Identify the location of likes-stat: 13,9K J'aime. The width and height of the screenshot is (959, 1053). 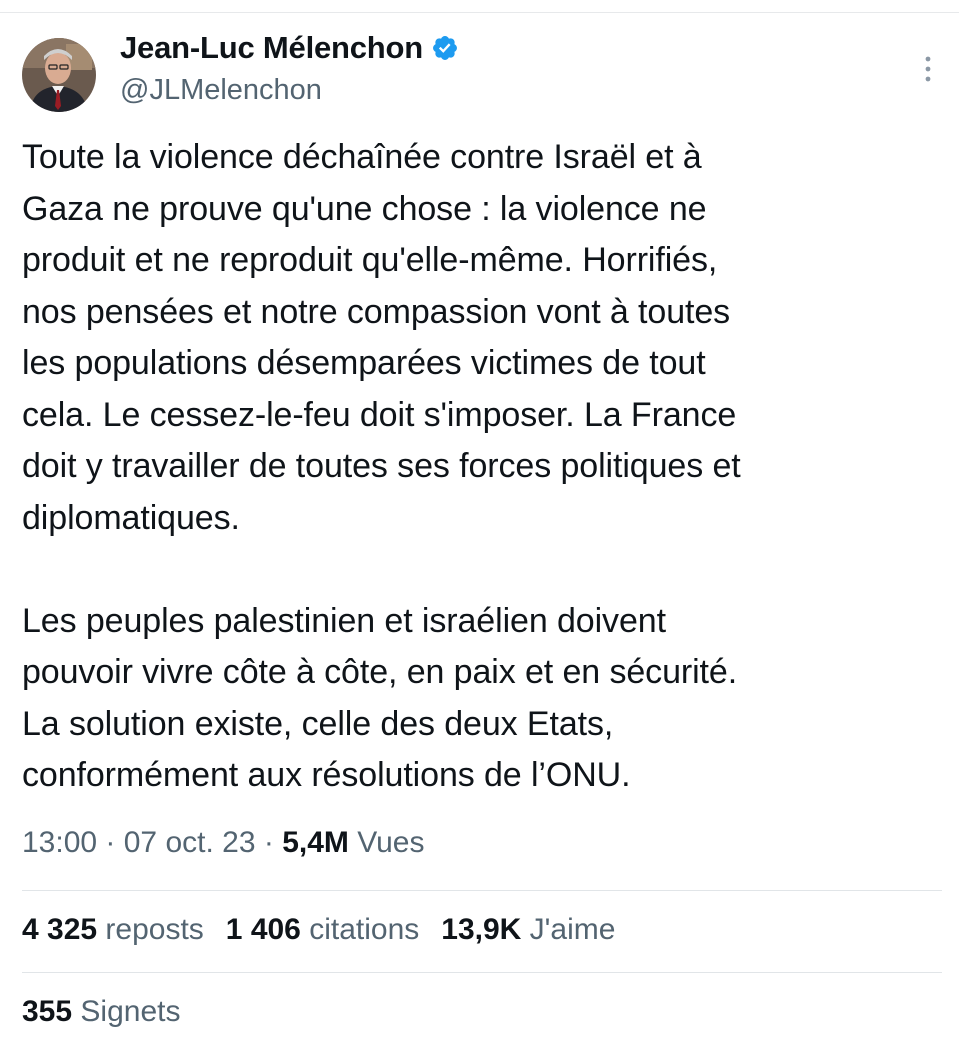
(528, 930).